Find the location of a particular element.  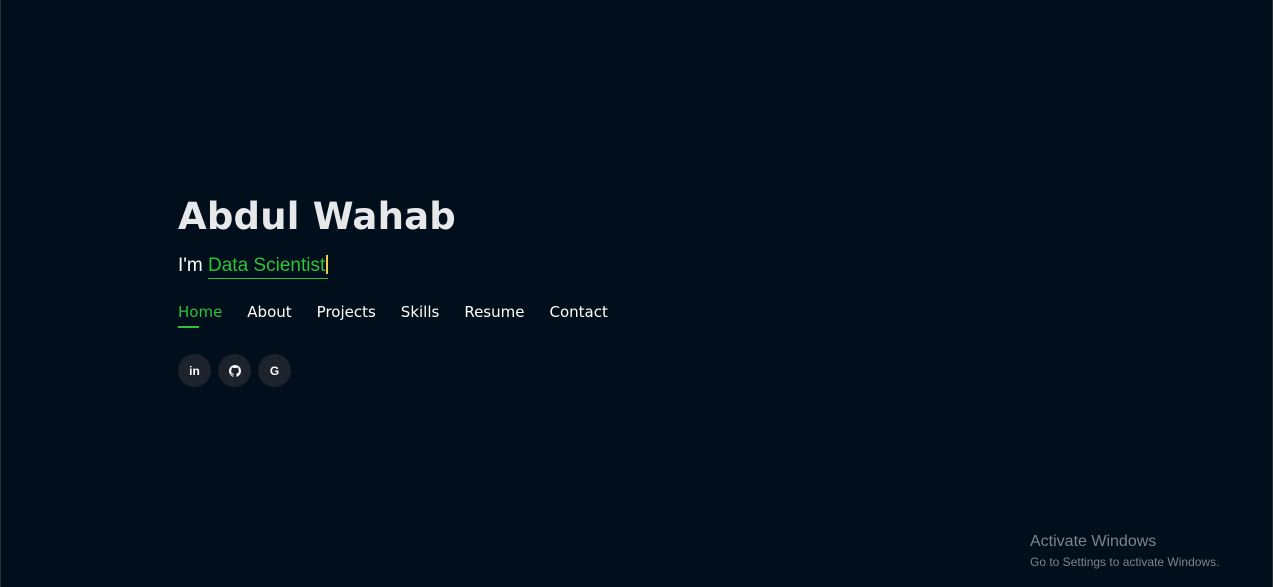

linkedin-button: in is located at coordinates (194, 370).